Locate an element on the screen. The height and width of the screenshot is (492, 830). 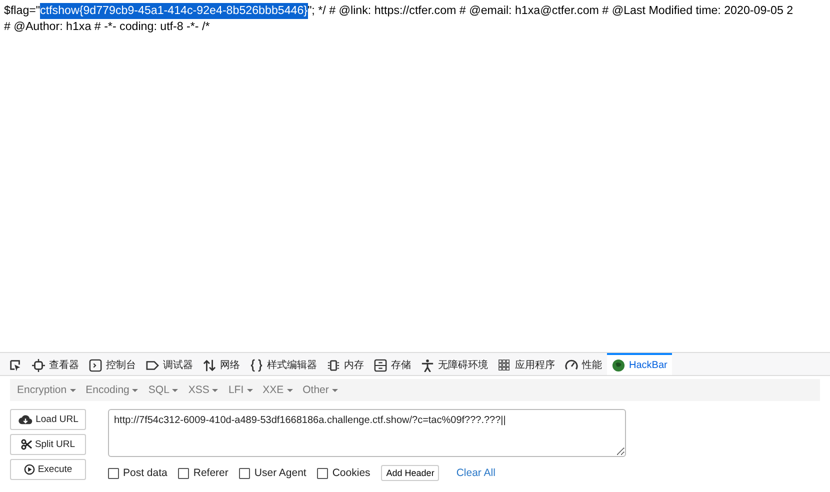
debugger-icon is located at coordinates (152, 365).